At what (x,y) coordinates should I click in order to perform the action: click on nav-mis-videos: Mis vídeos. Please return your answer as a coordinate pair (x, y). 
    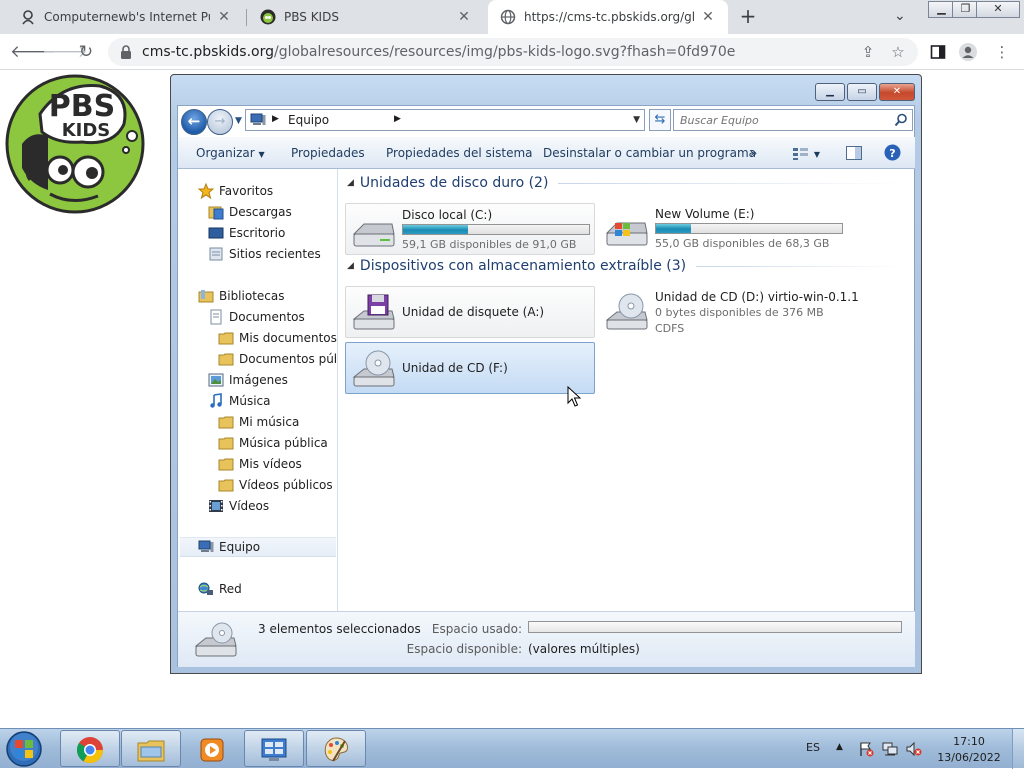
    Looking at the image, I should click on (260, 464).